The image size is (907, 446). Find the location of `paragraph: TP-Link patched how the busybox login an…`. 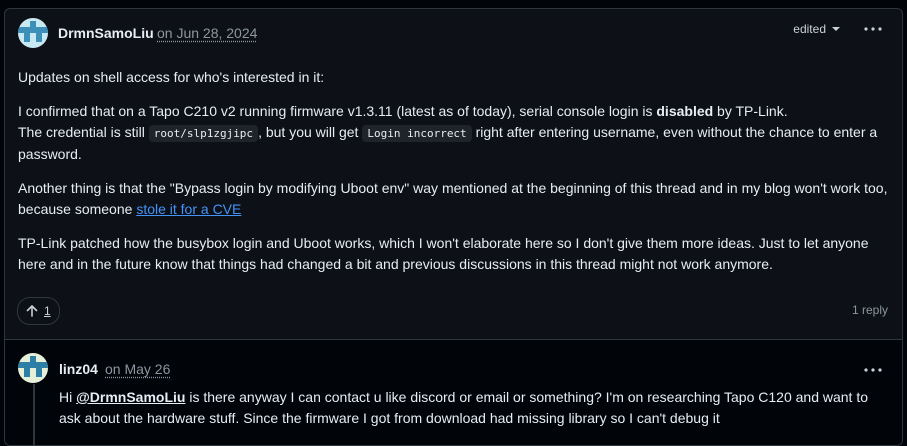

paragraph: TP-Link patched how the busybox login an… is located at coordinates (443, 253).